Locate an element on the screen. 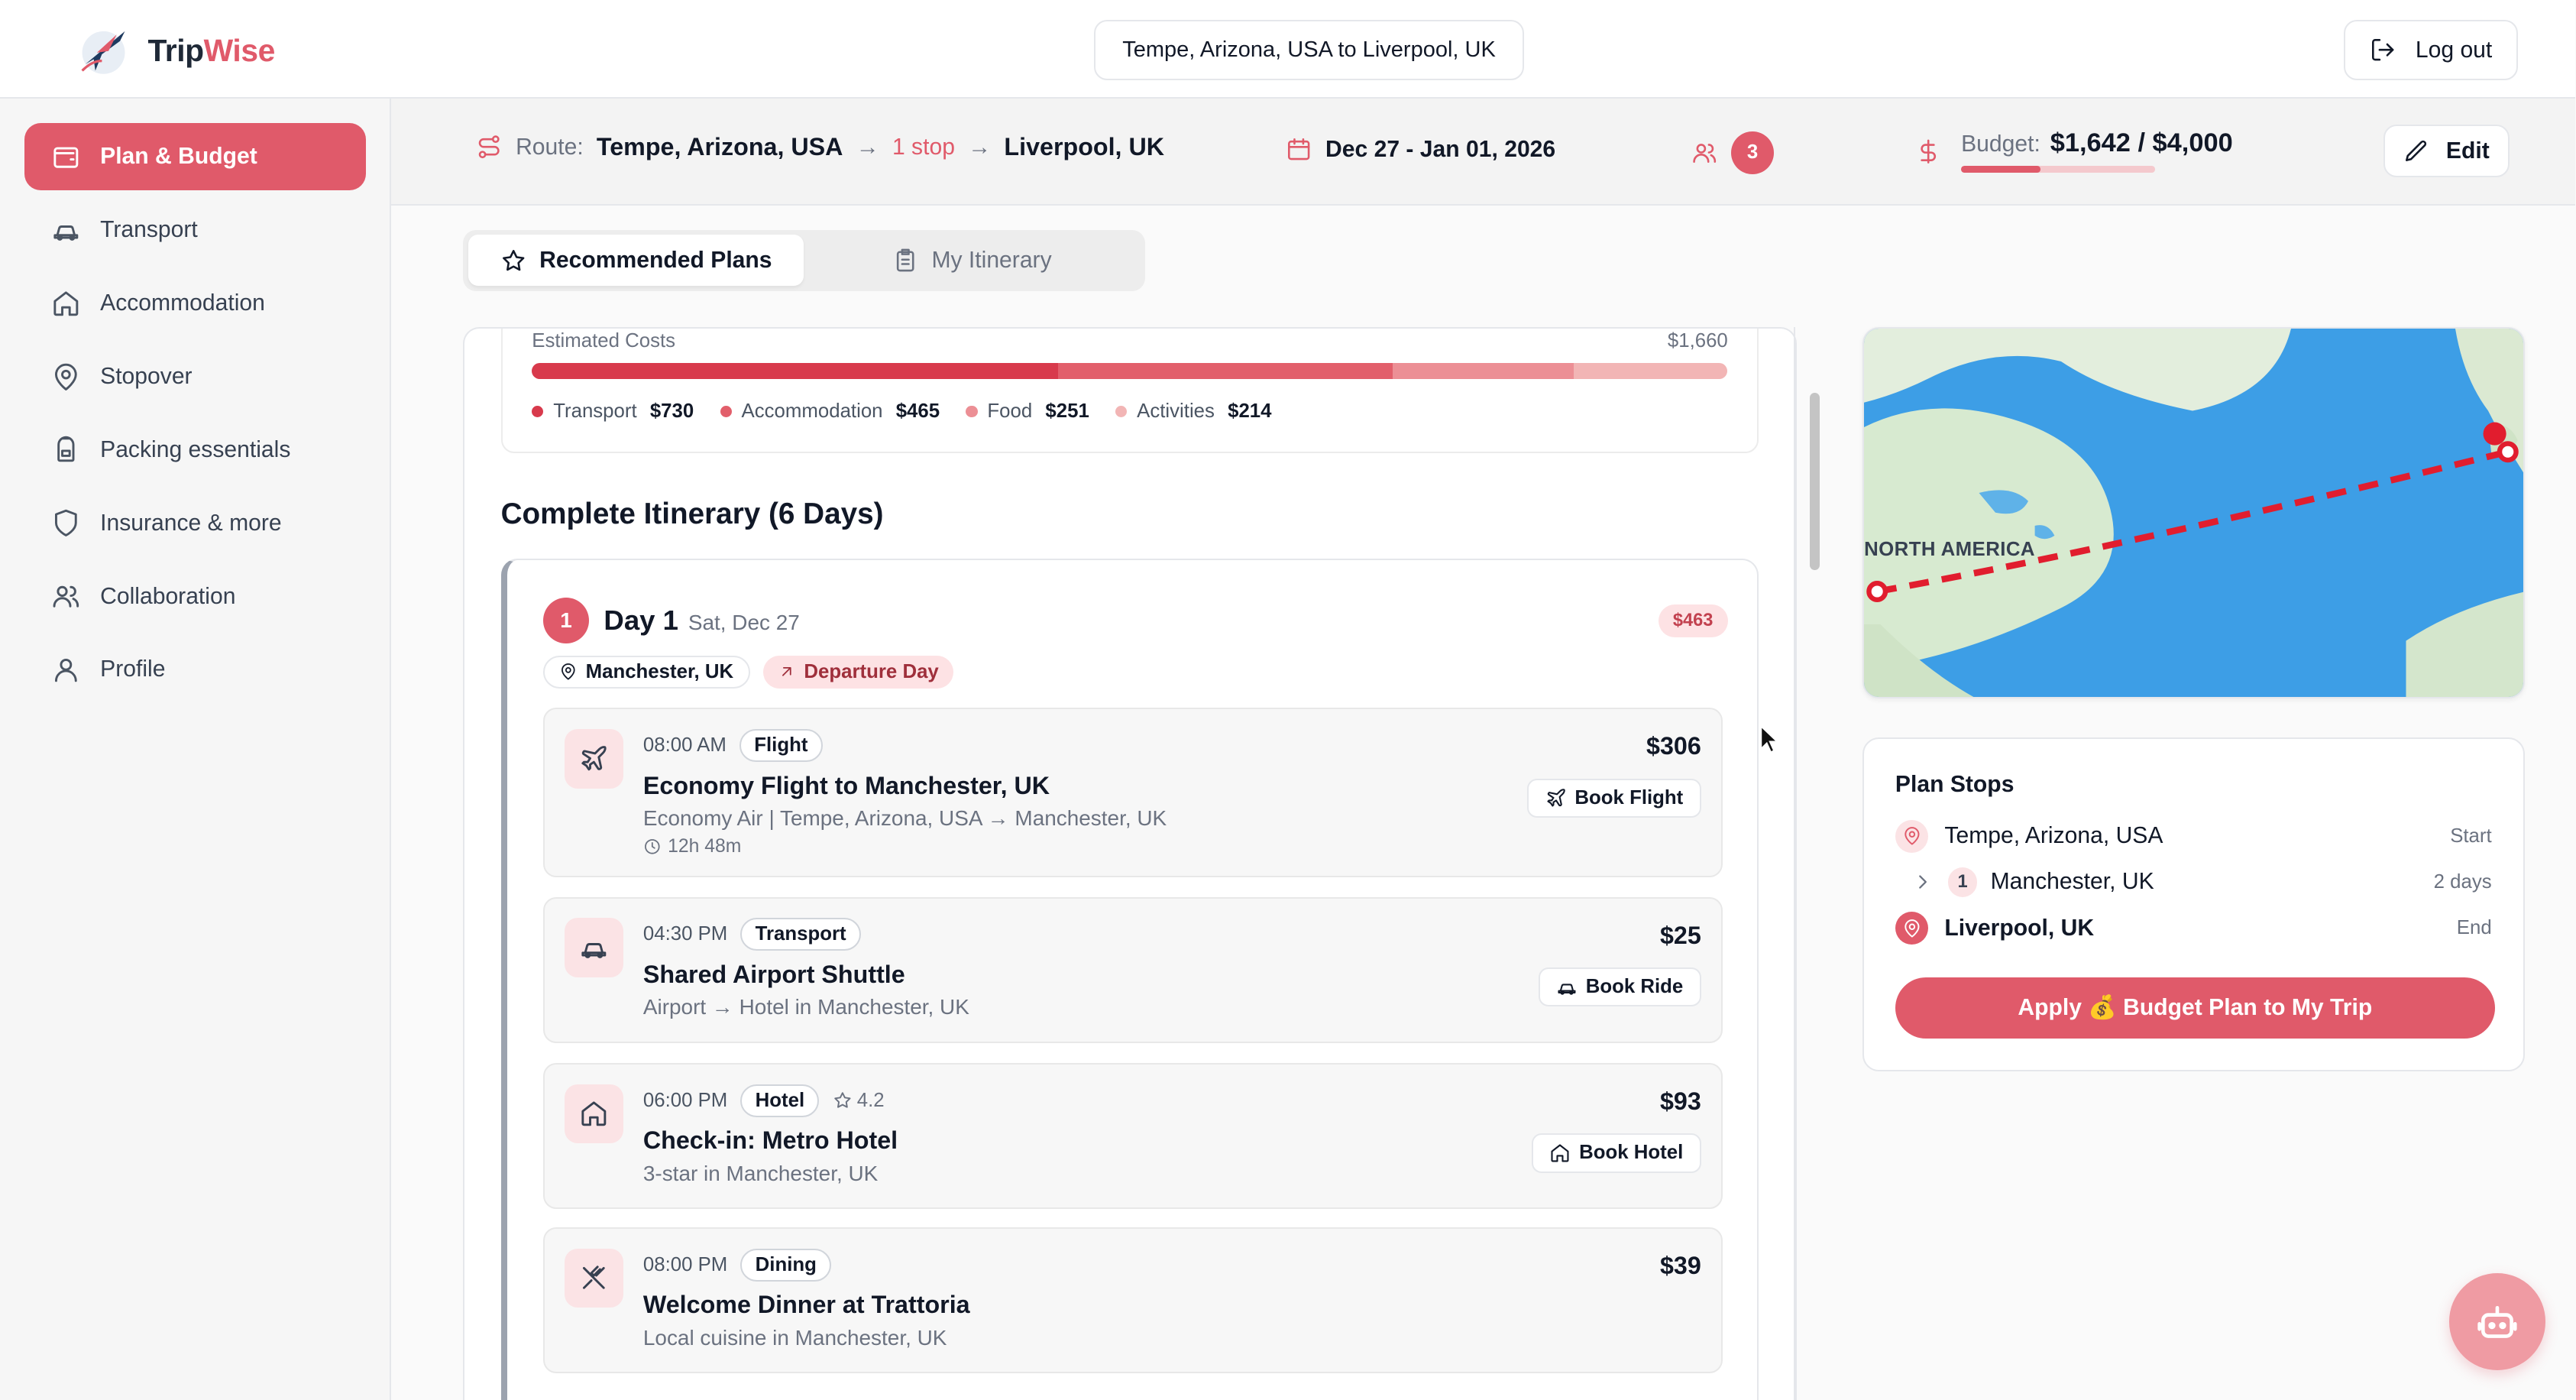 The image size is (2576, 1400). trip-dates-text: Dec 27 - Jan 01, 2026 is located at coordinates (1440, 149).